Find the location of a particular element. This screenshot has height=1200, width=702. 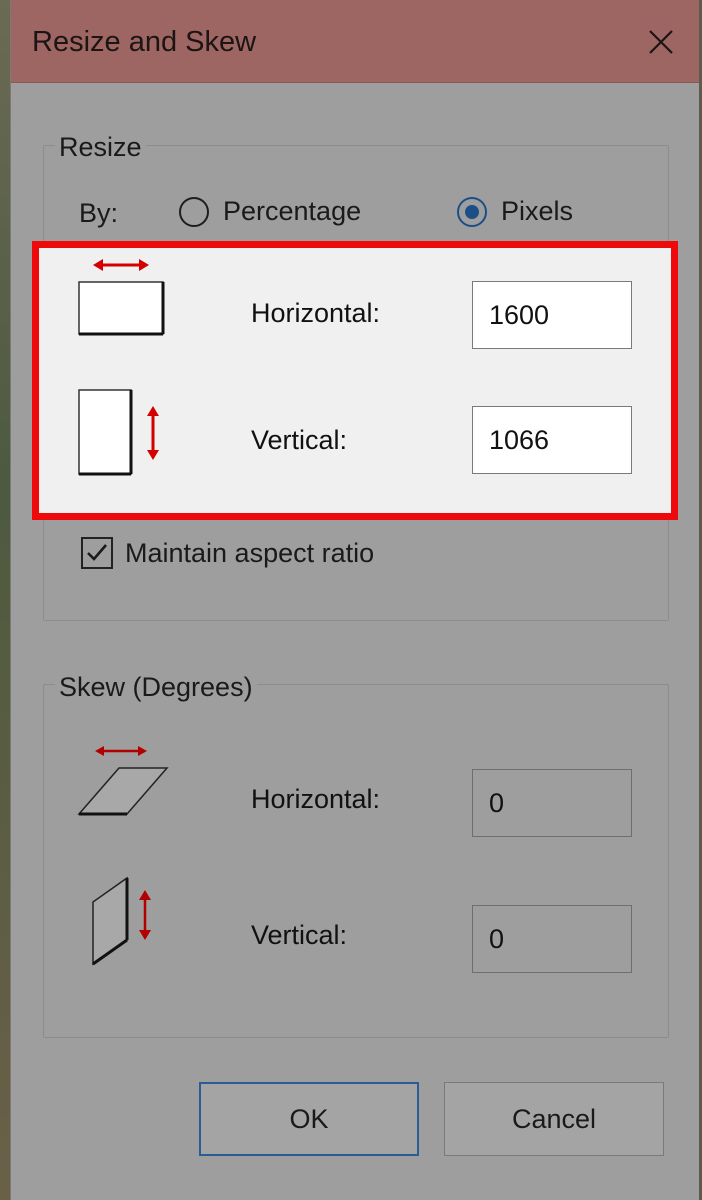

ok-button: OK is located at coordinates (309, 1119).